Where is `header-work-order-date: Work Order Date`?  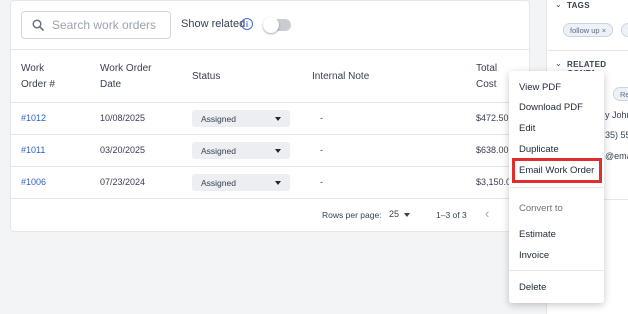
header-work-order-date: Work Order Date is located at coordinates (126, 77).